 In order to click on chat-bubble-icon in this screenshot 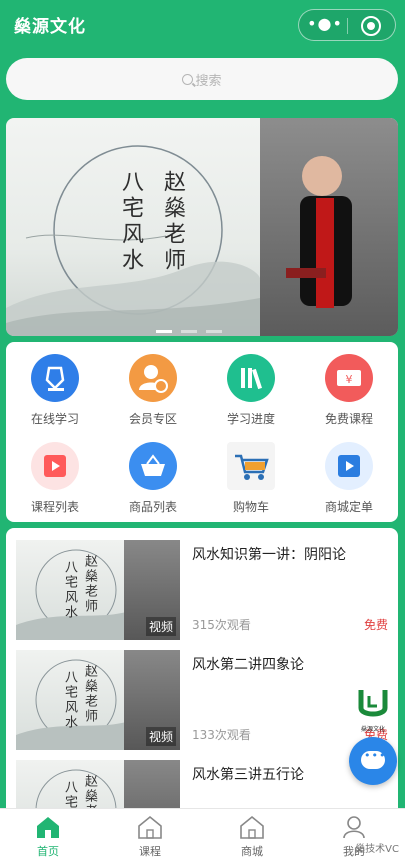, I will do `click(373, 759)`.